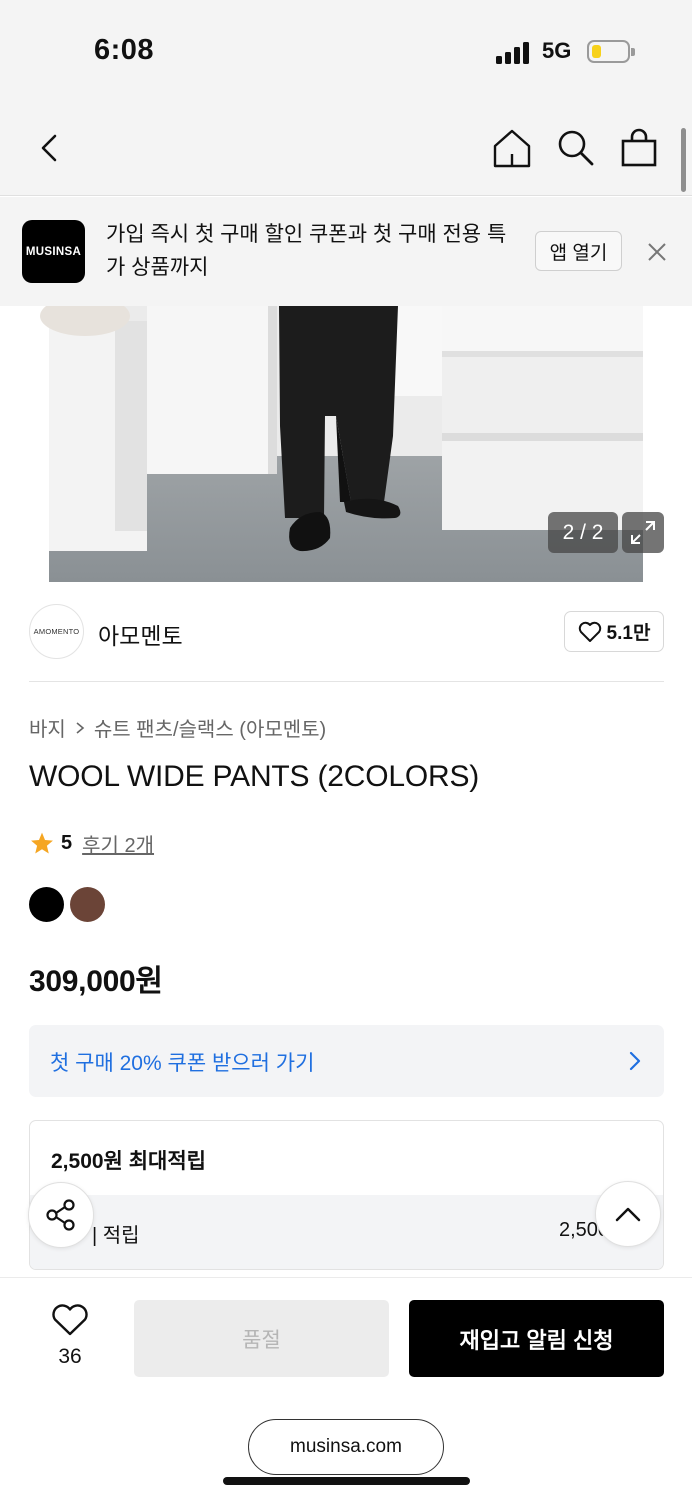 This screenshot has height=1500, width=692. What do you see at coordinates (182, 1063) in the screenshot?
I see `coupon-text: 첫 구매 20% 쿠폰 받으러 가기` at bounding box center [182, 1063].